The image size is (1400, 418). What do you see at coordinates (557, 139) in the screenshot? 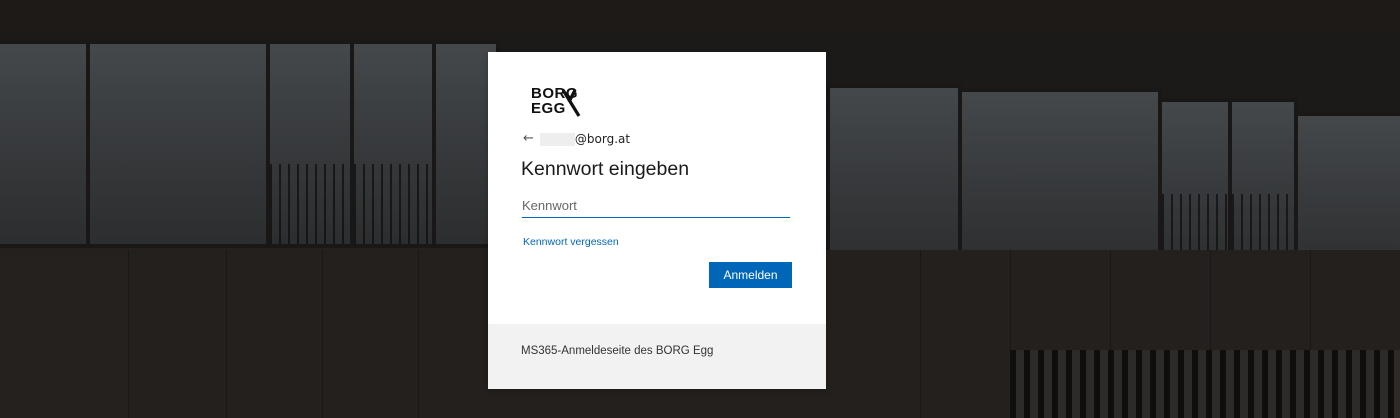
I see `email-username-redacted` at bounding box center [557, 139].